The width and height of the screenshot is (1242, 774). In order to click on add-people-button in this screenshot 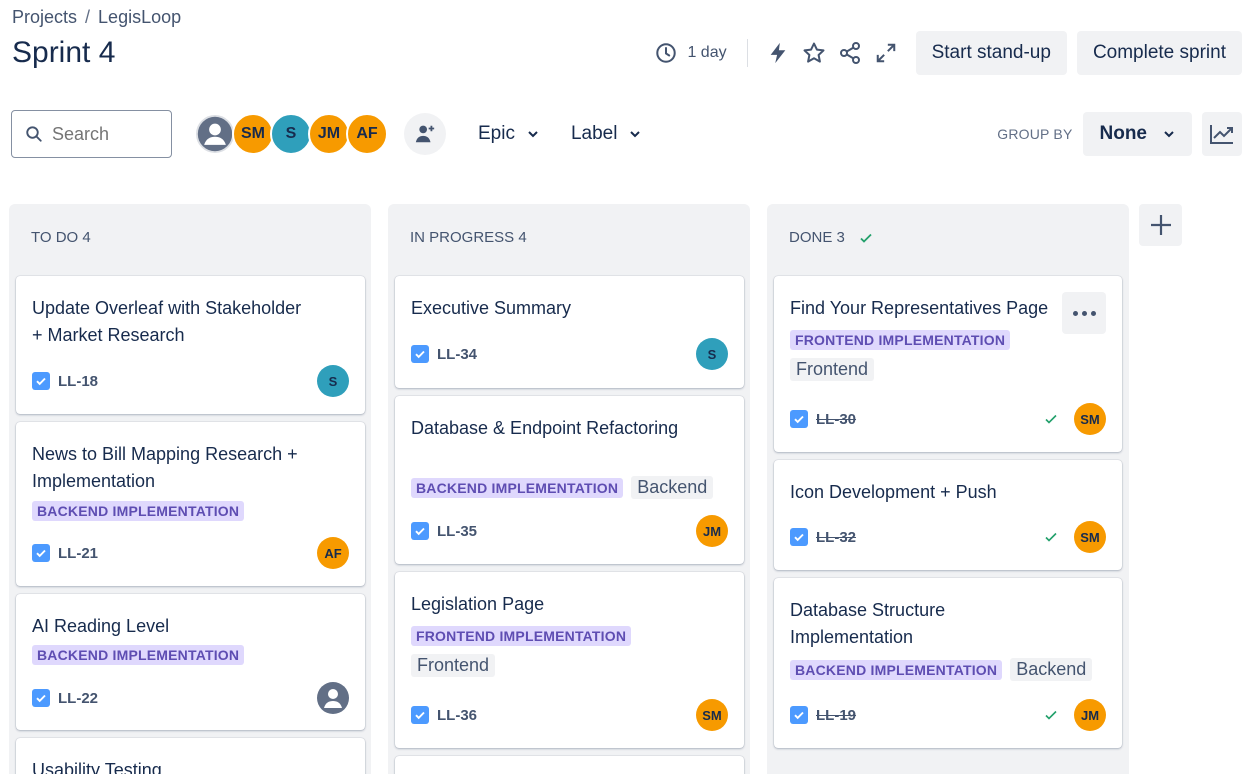, I will do `click(425, 134)`.